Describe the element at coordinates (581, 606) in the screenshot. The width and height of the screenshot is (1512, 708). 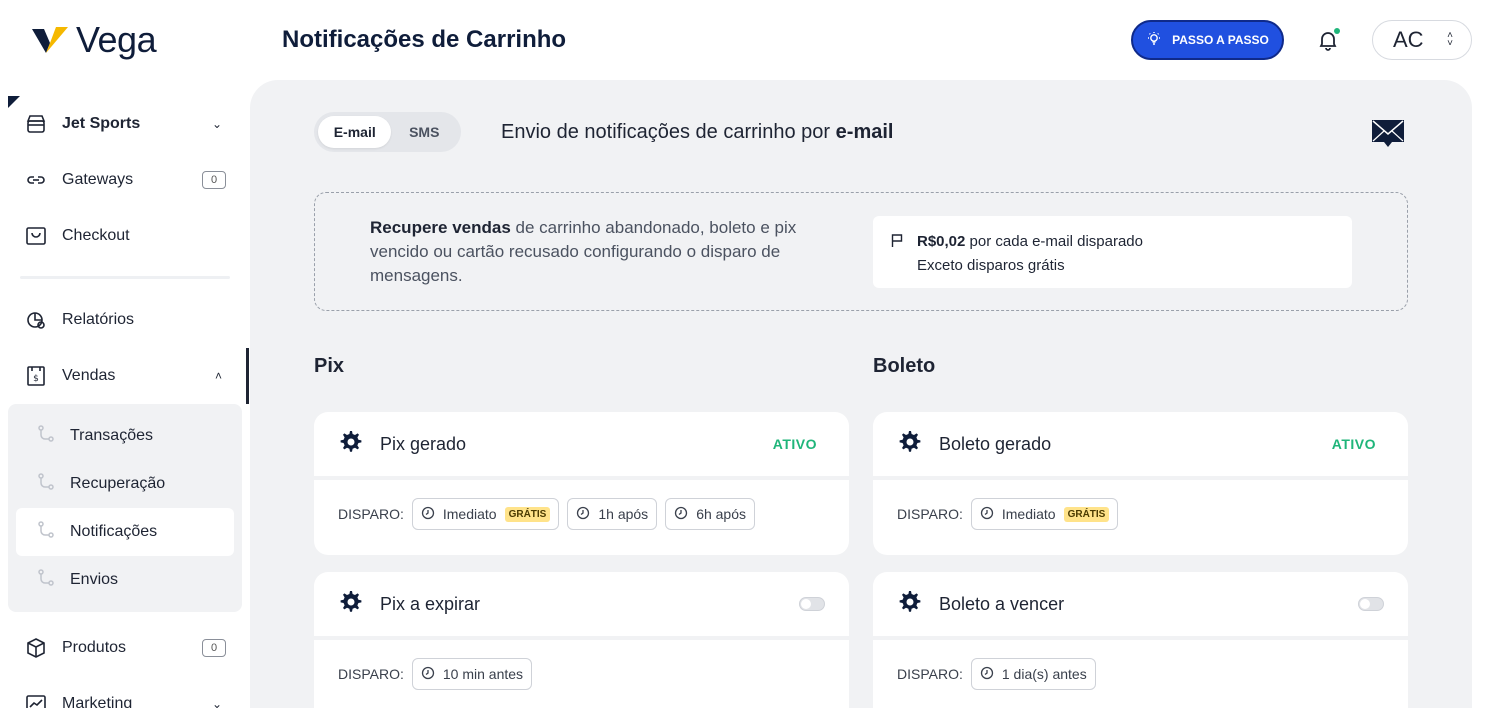
I see `card-header: Pix a expirar` at that location.